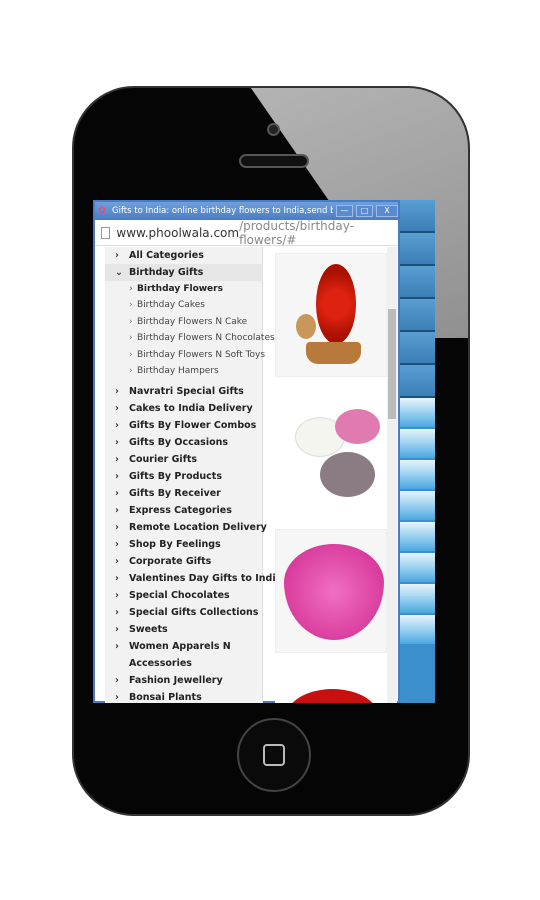 Image resolution: width=540 pixels, height=900 pixels. I want to click on speaker-grille, so click(274, 161).